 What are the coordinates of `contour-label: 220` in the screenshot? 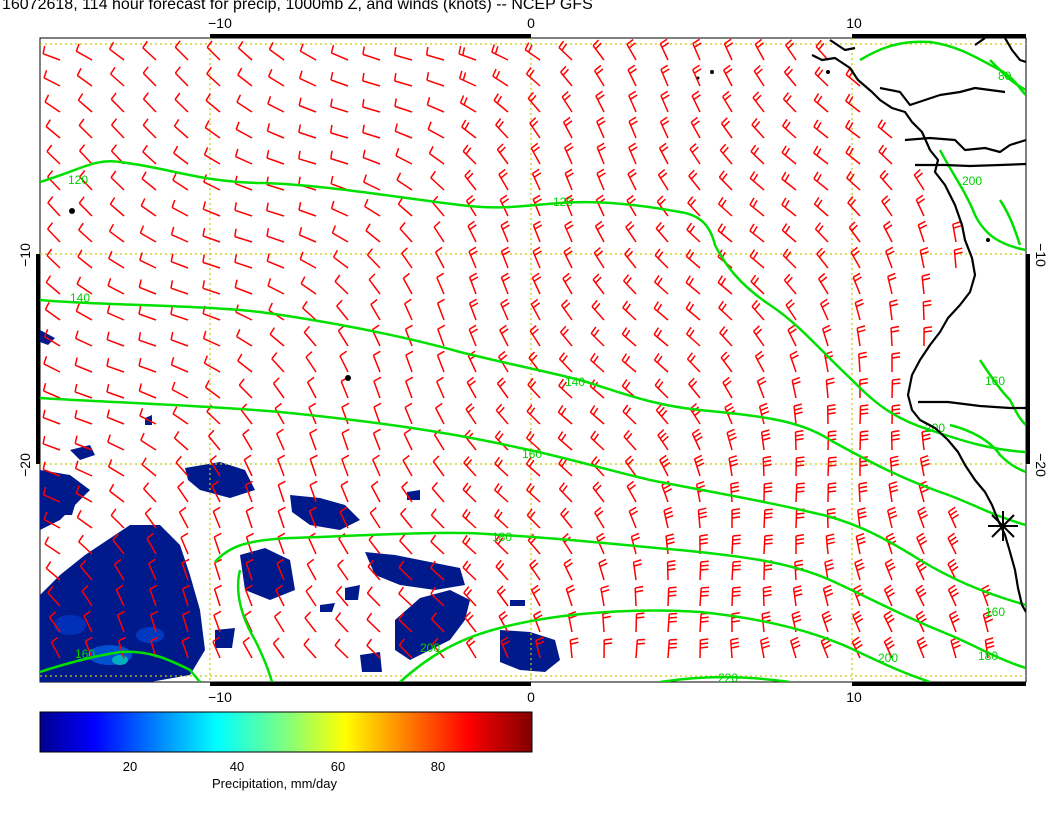 It's located at (728, 678).